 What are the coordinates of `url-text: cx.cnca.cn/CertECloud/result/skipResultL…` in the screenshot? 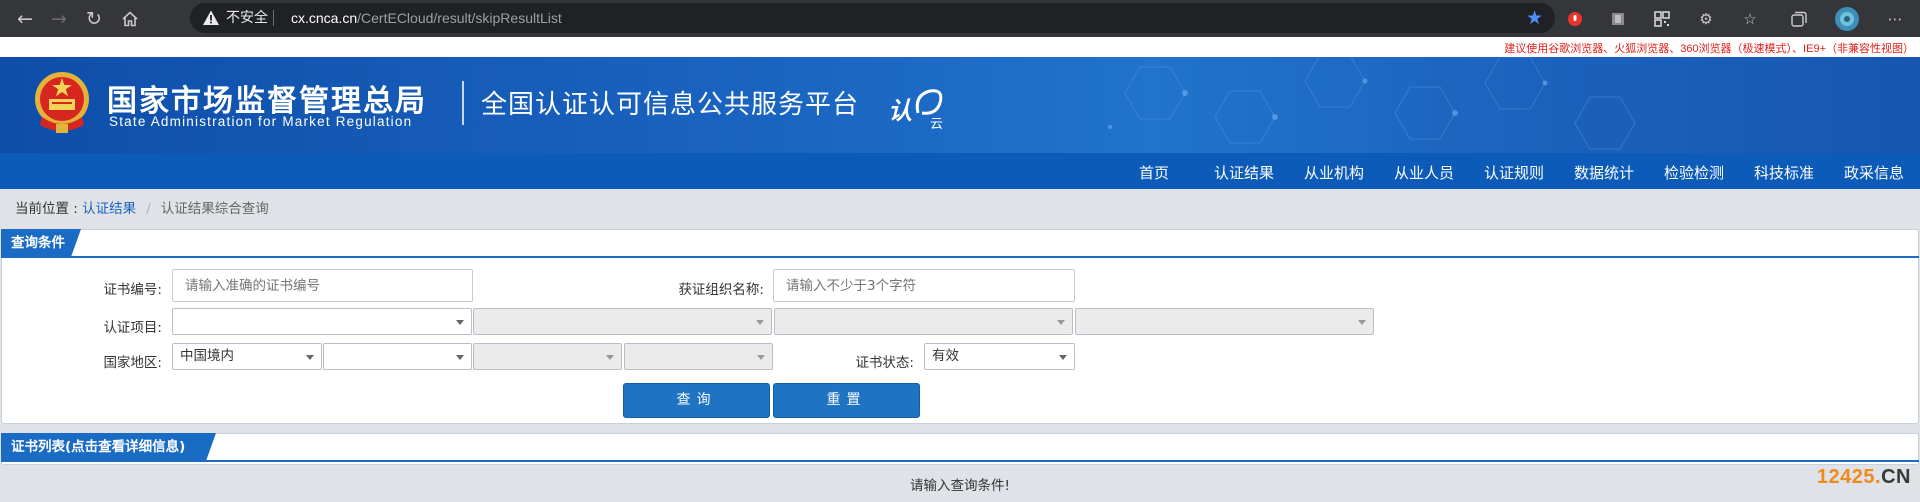 It's located at (426, 18).